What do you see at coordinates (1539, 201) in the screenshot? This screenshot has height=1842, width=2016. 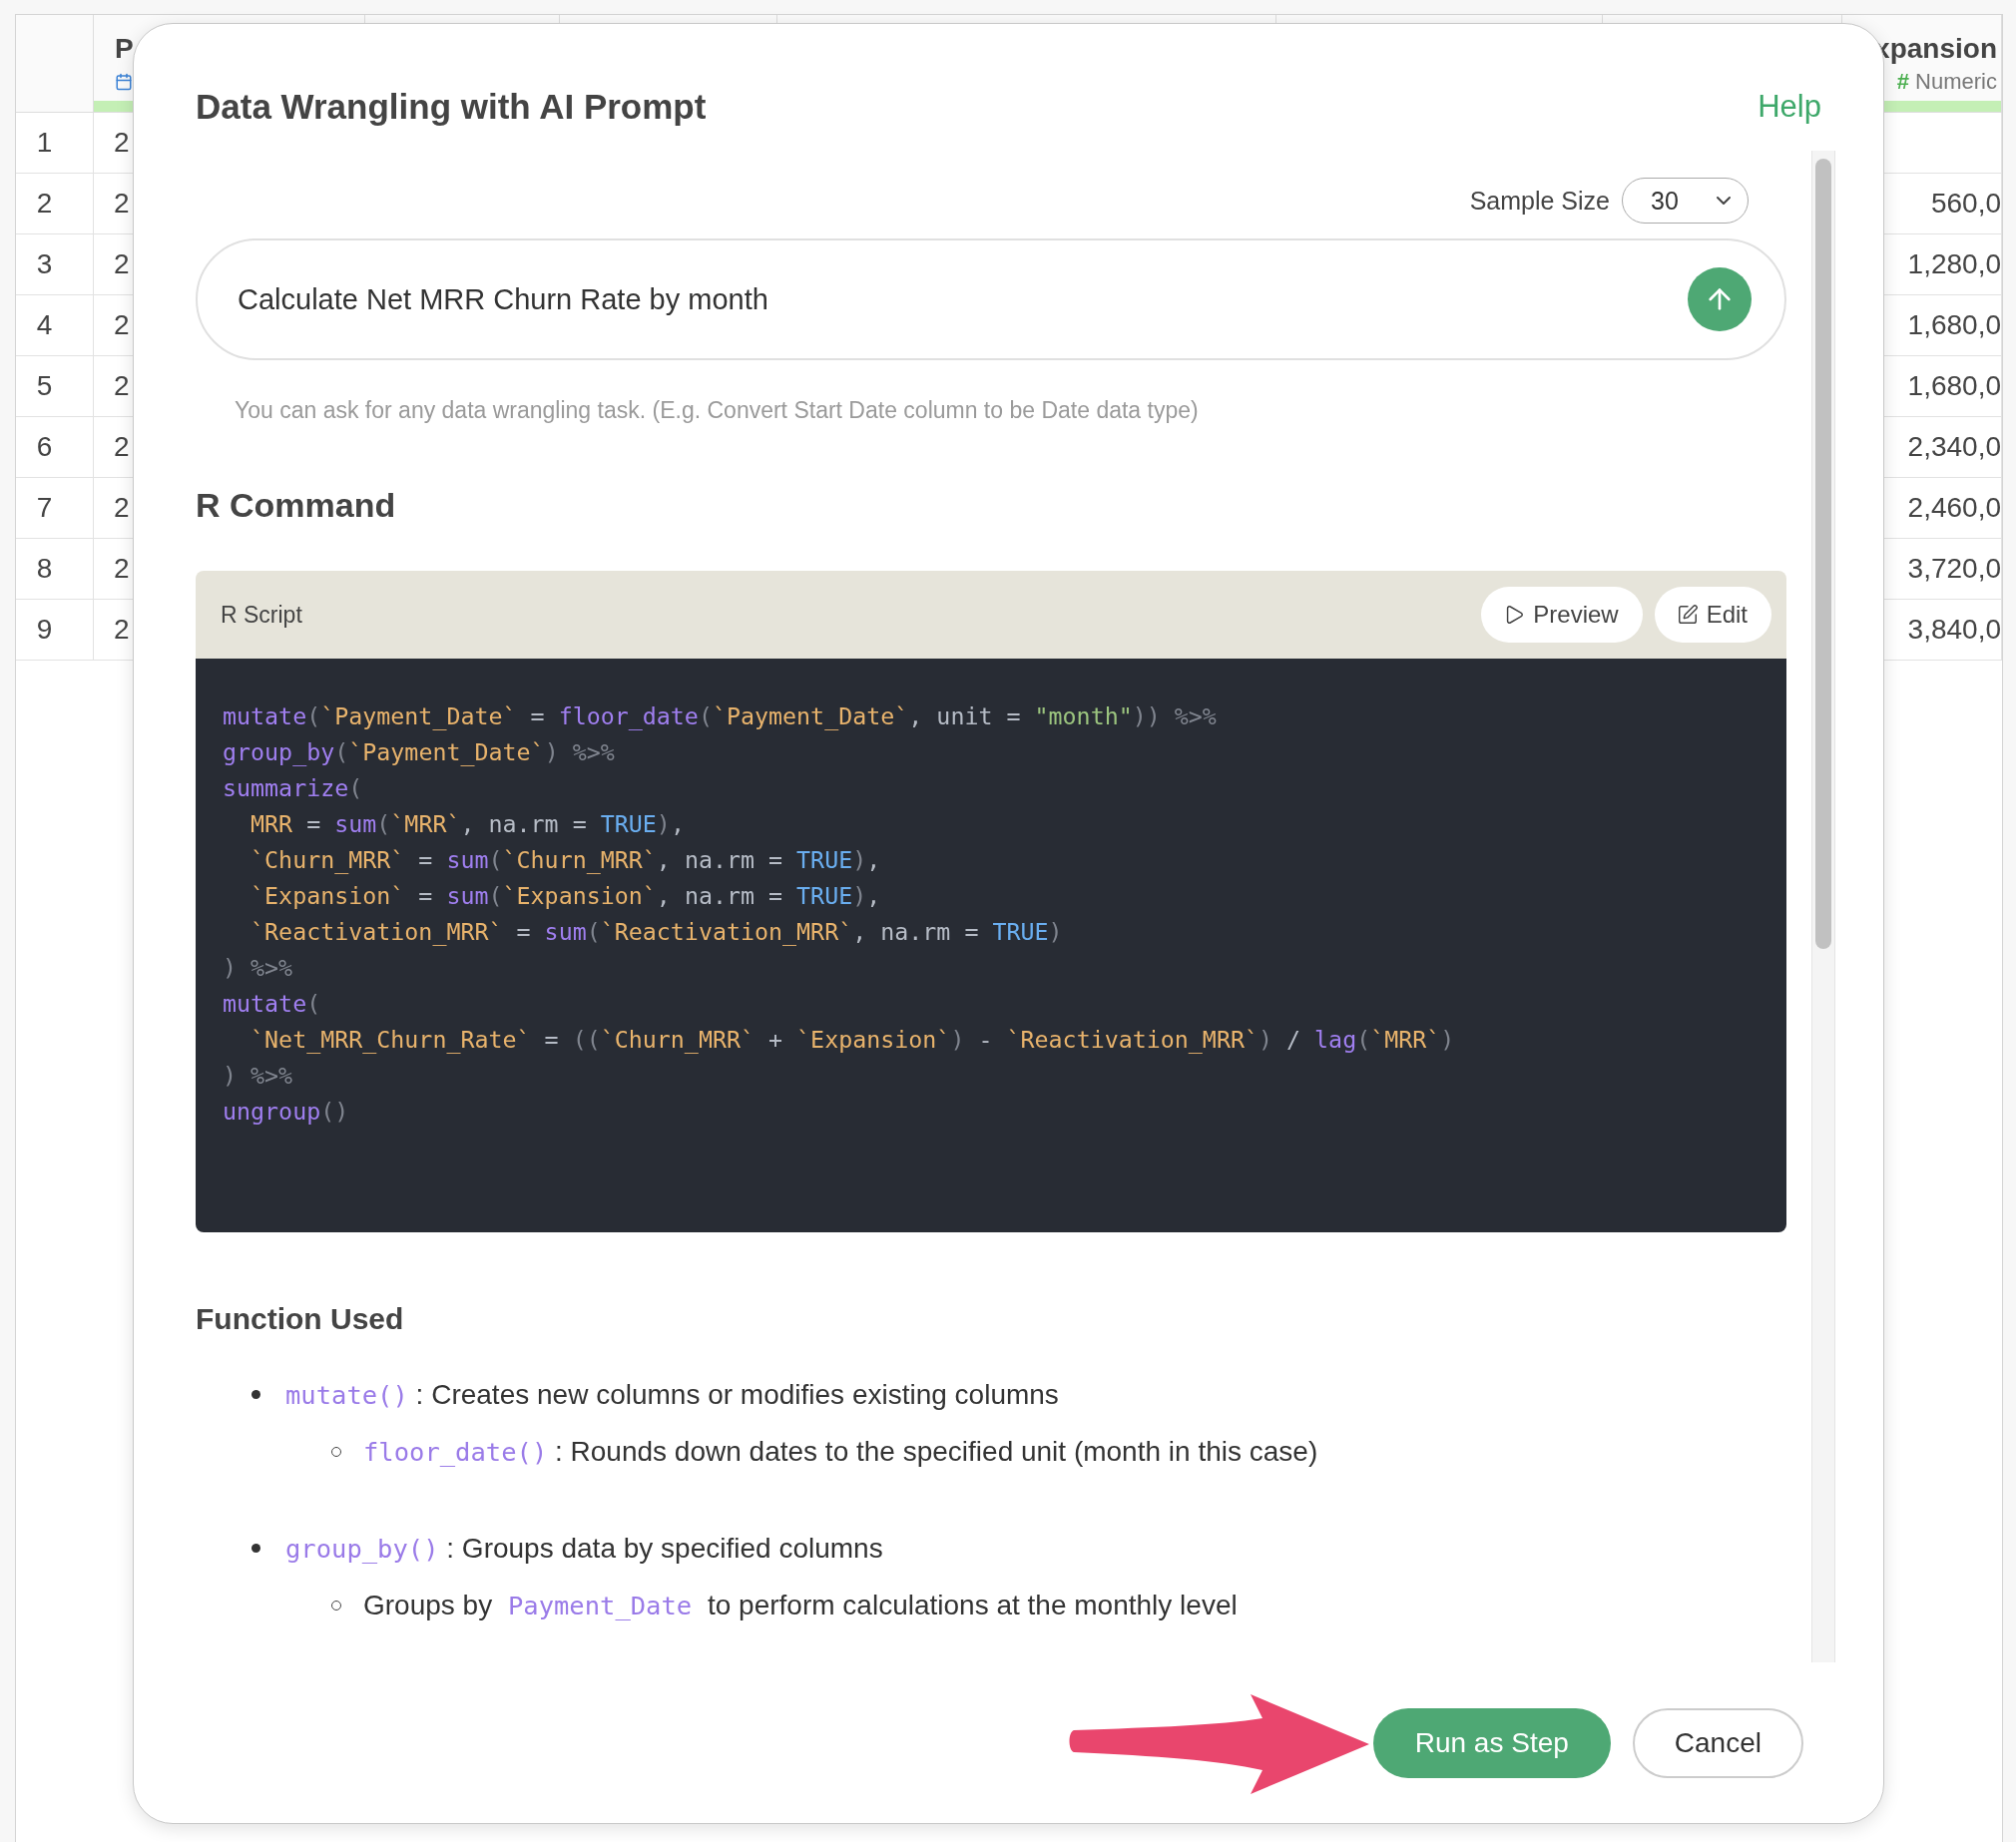 I see `sample-size-label: Sample Size` at bounding box center [1539, 201].